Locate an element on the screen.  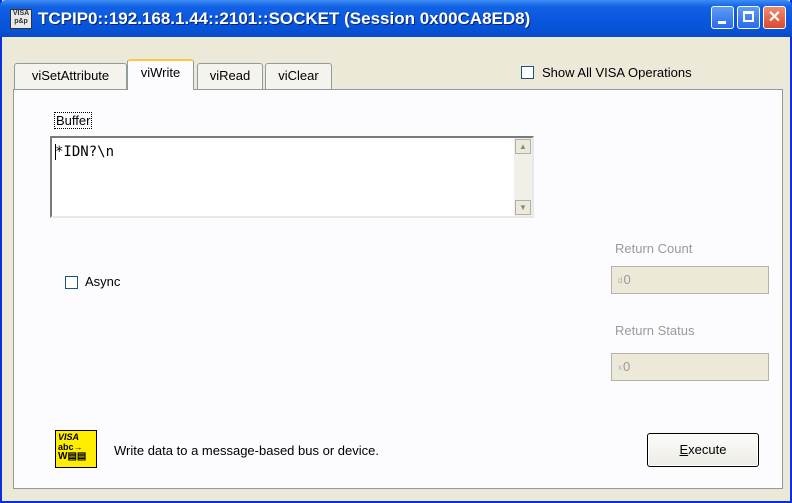
execute-button: Execute is located at coordinates (703, 450).